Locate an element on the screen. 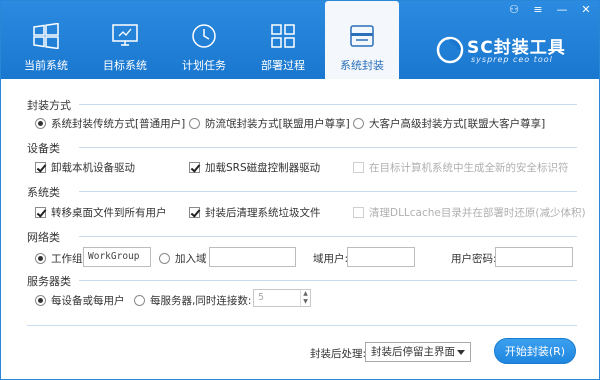 The width and height of the screenshot is (600, 380). tab-label: 系统封装 is located at coordinates (362, 65).